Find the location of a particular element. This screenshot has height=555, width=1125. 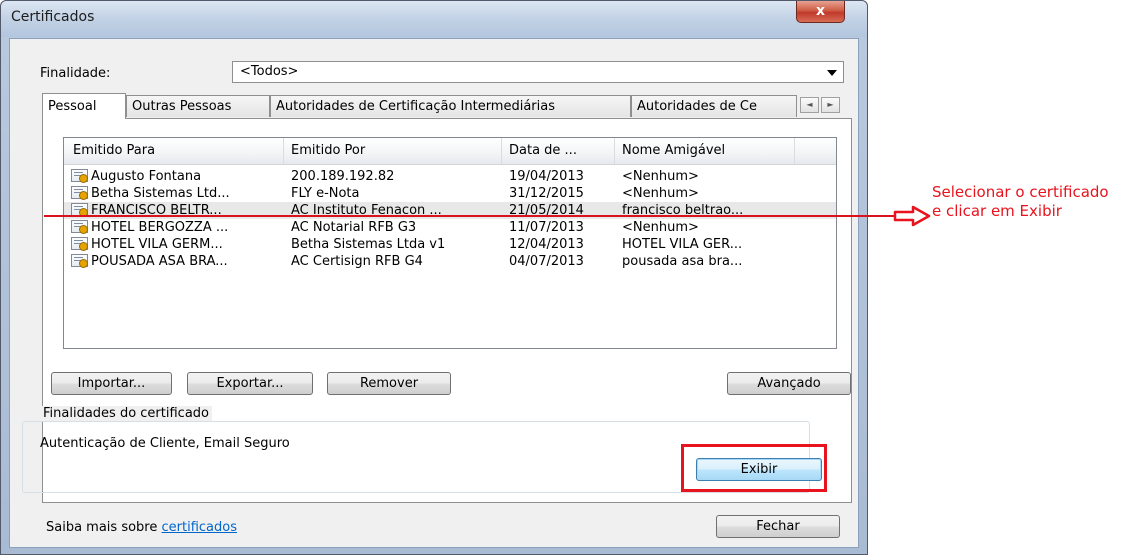

cell-issued-by: AC Notarial RFB G3 is located at coordinates (354, 227).